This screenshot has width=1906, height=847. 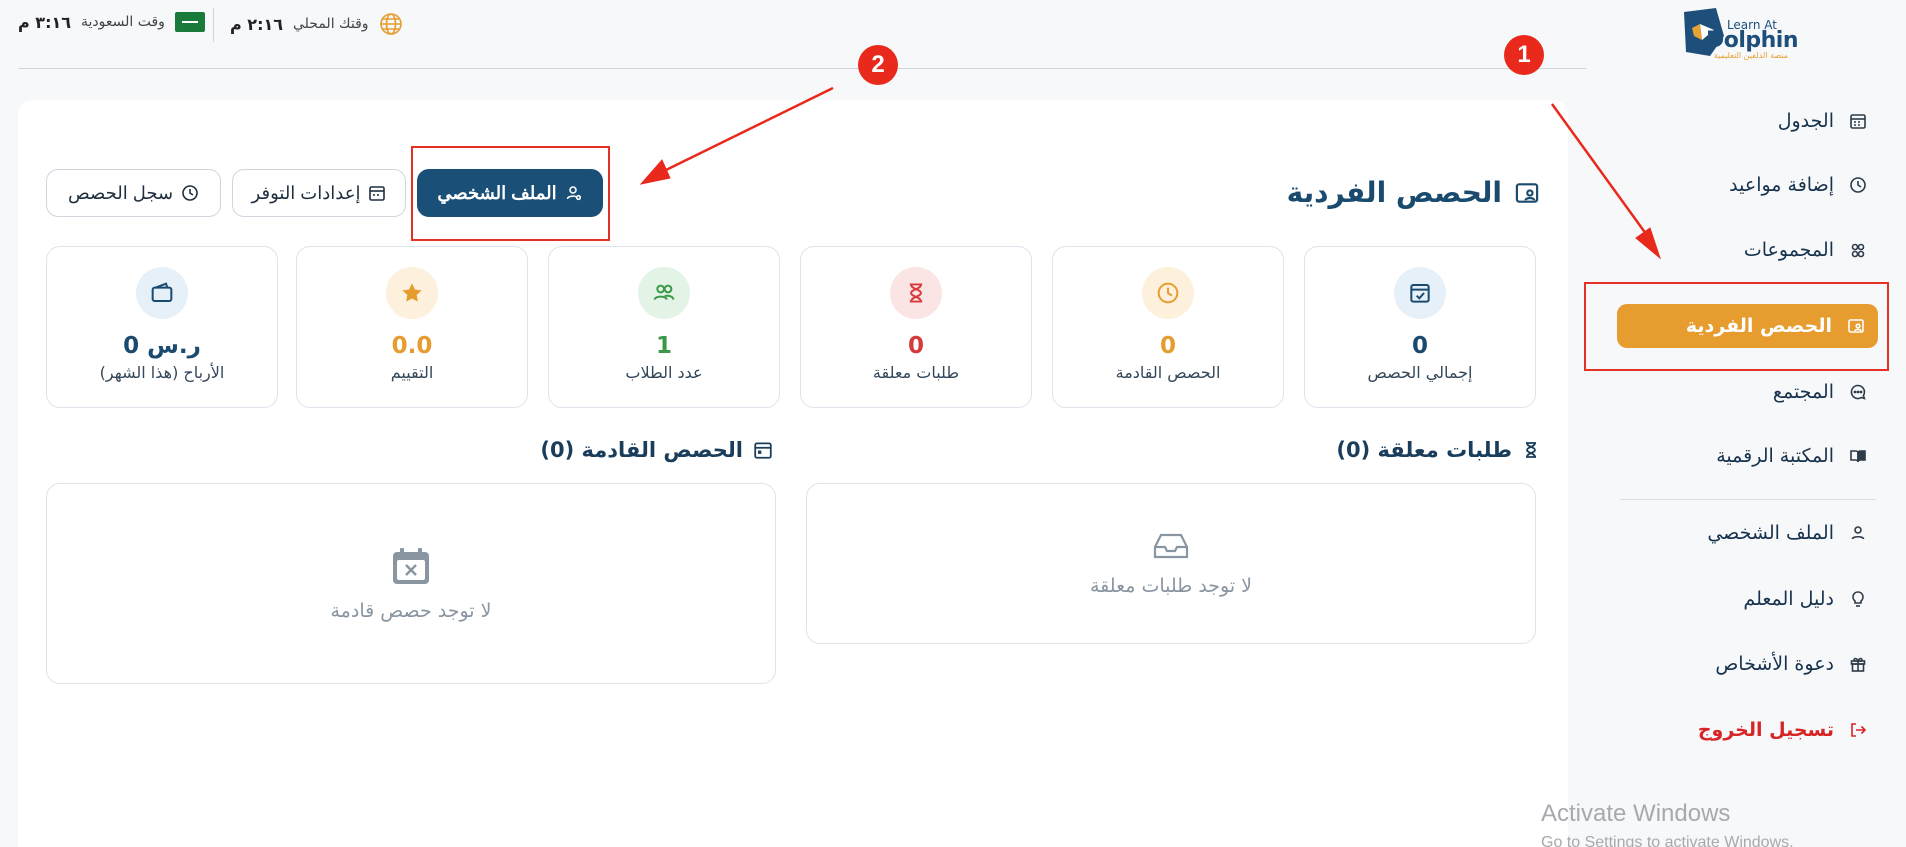 What do you see at coordinates (664, 327) in the screenshot?
I see `stat-card-student-count: 1 عدد الطلاب` at bounding box center [664, 327].